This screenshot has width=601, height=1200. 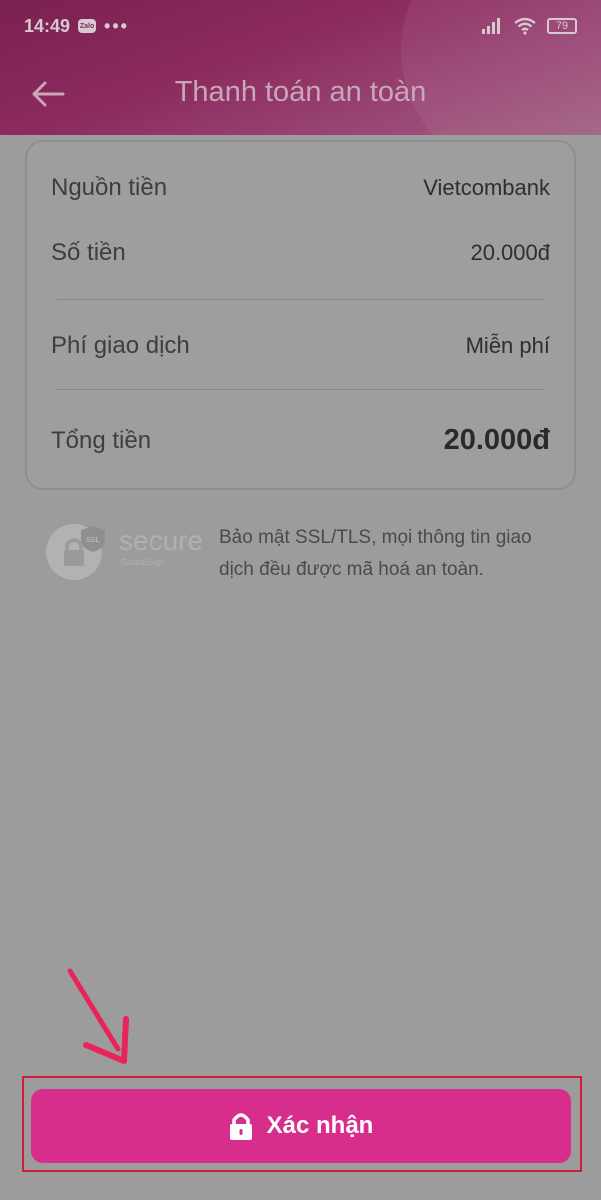 I want to click on globalsign-logo-text: GlobalSign, so click(x=143, y=562).